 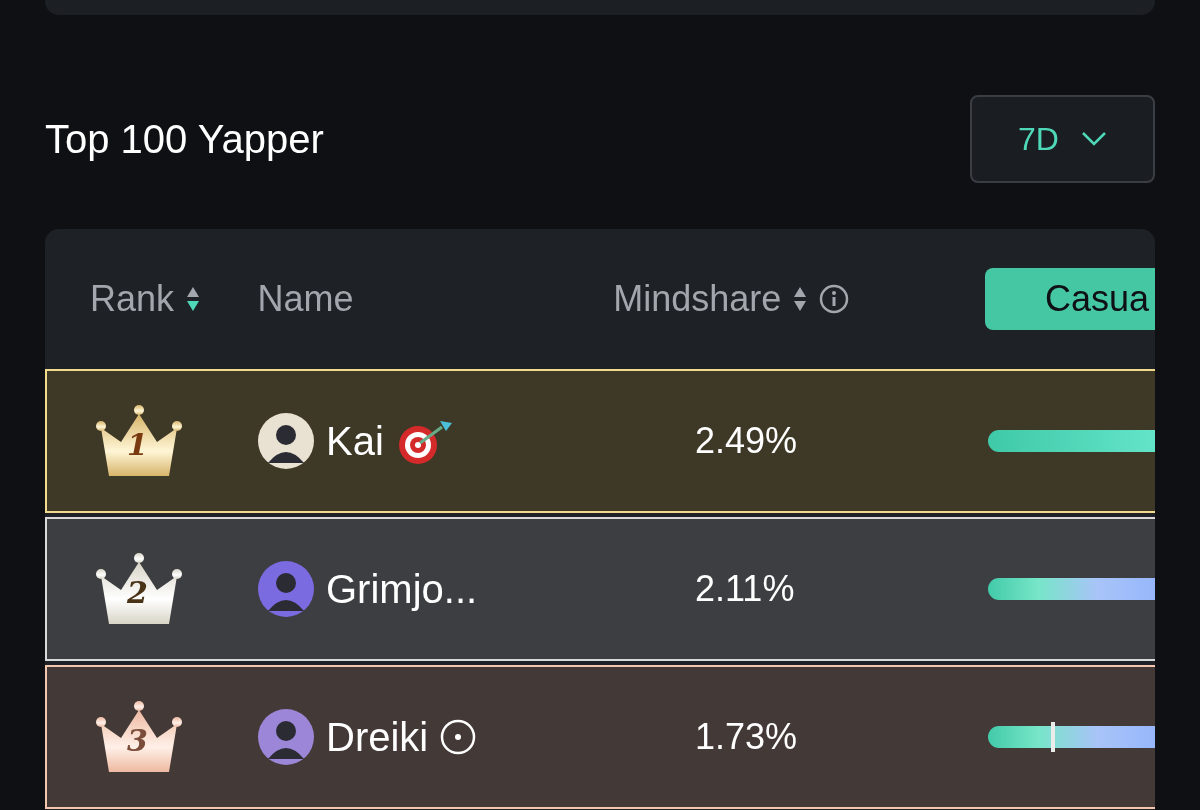 What do you see at coordinates (746, 441) in the screenshot?
I see `mindshare-value: 2.49%` at bounding box center [746, 441].